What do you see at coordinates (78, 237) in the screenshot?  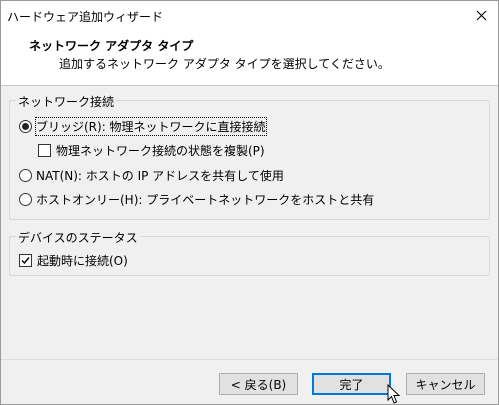 I see `device-status-group-label: デバイスのステータス` at bounding box center [78, 237].